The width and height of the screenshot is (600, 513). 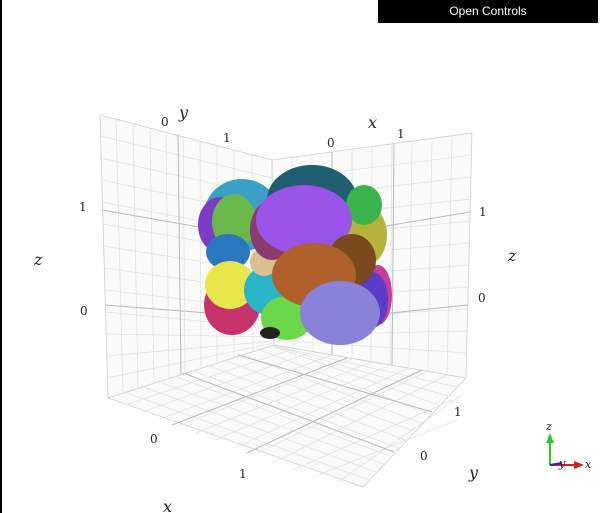 I want to click on open-controls-button: Open Controls, so click(x=488, y=11).